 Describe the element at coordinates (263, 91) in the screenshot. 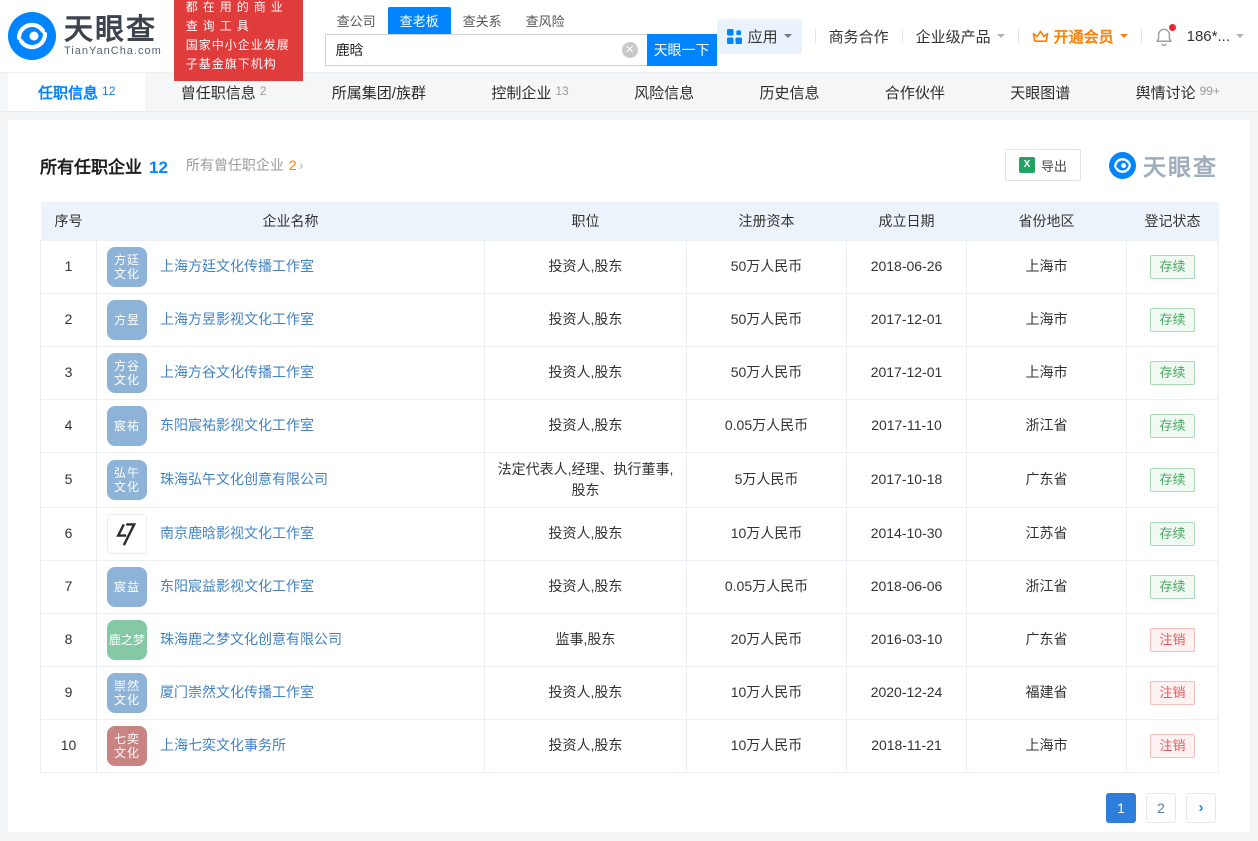

I see `nav-tab-count: 2` at that location.